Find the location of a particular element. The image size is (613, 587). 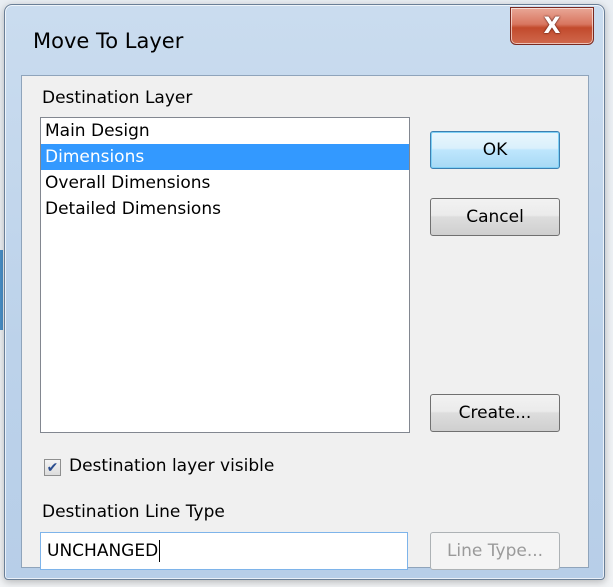

destination-line-type-label: Destination Line Type is located at coordinates (133, 512).